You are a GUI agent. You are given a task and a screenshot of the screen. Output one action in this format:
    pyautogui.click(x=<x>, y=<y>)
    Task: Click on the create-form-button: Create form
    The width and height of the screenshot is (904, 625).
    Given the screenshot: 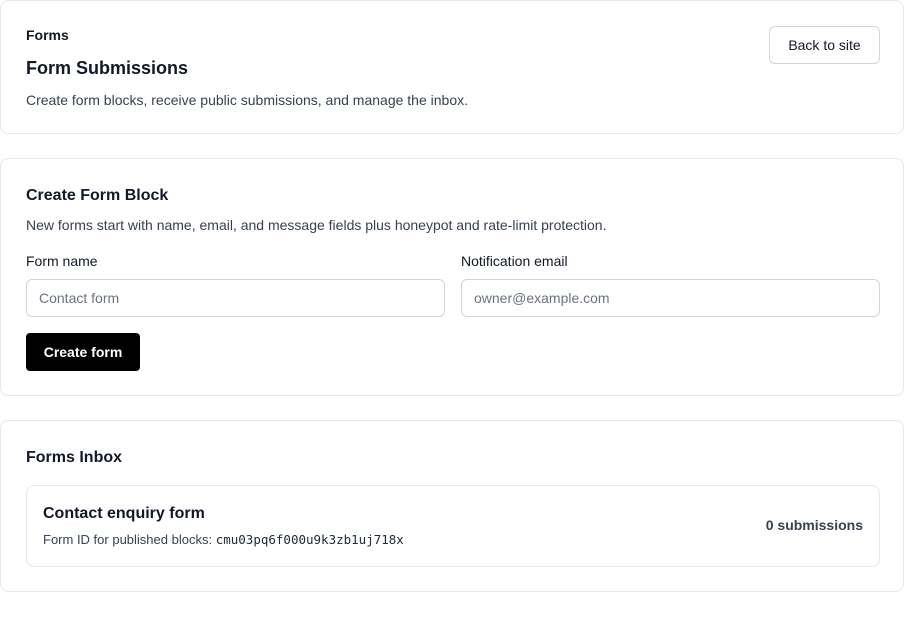 What is the action you would take?
    pyautogui.click(x=83, y=352)
    